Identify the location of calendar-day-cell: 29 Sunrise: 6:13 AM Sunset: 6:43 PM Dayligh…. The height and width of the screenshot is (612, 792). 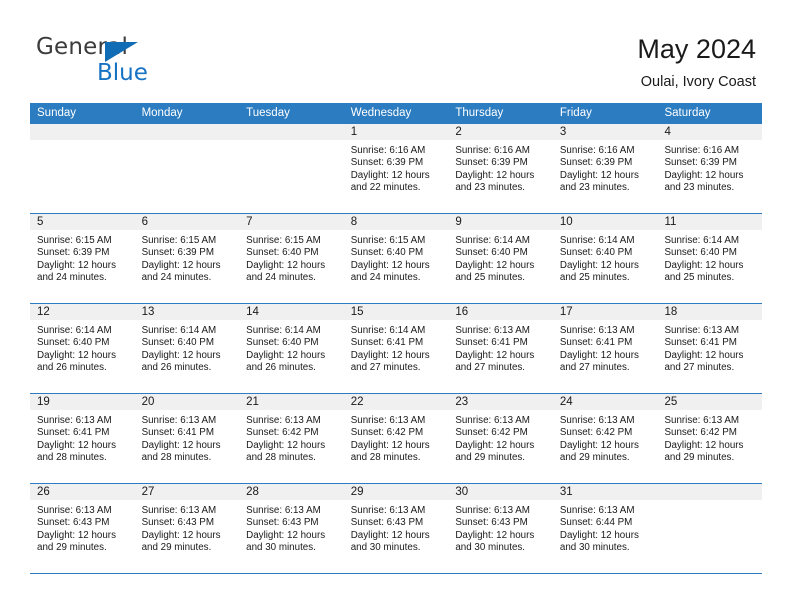
(396, 528).